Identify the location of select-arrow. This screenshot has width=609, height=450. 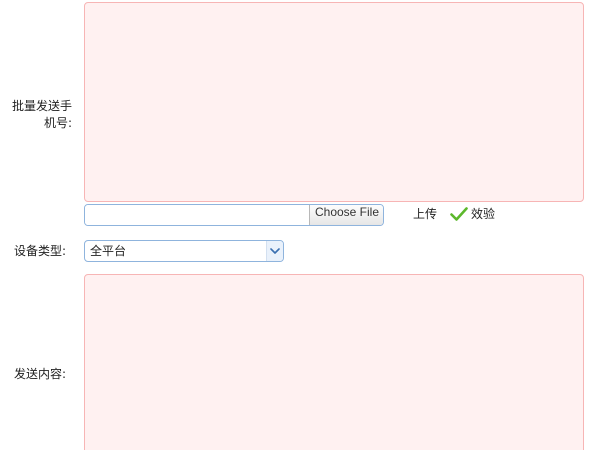
(274, 251).